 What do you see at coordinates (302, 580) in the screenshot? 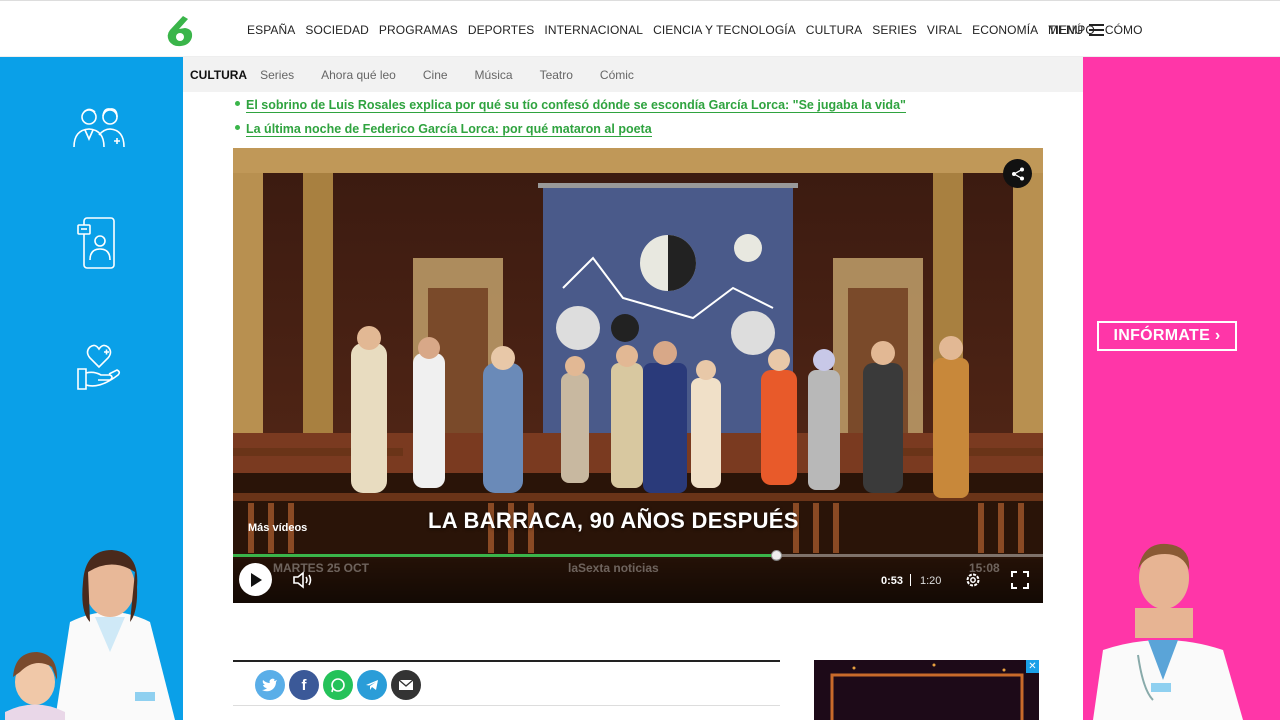
I see `volume-icon` at bounding box center [302, 580].